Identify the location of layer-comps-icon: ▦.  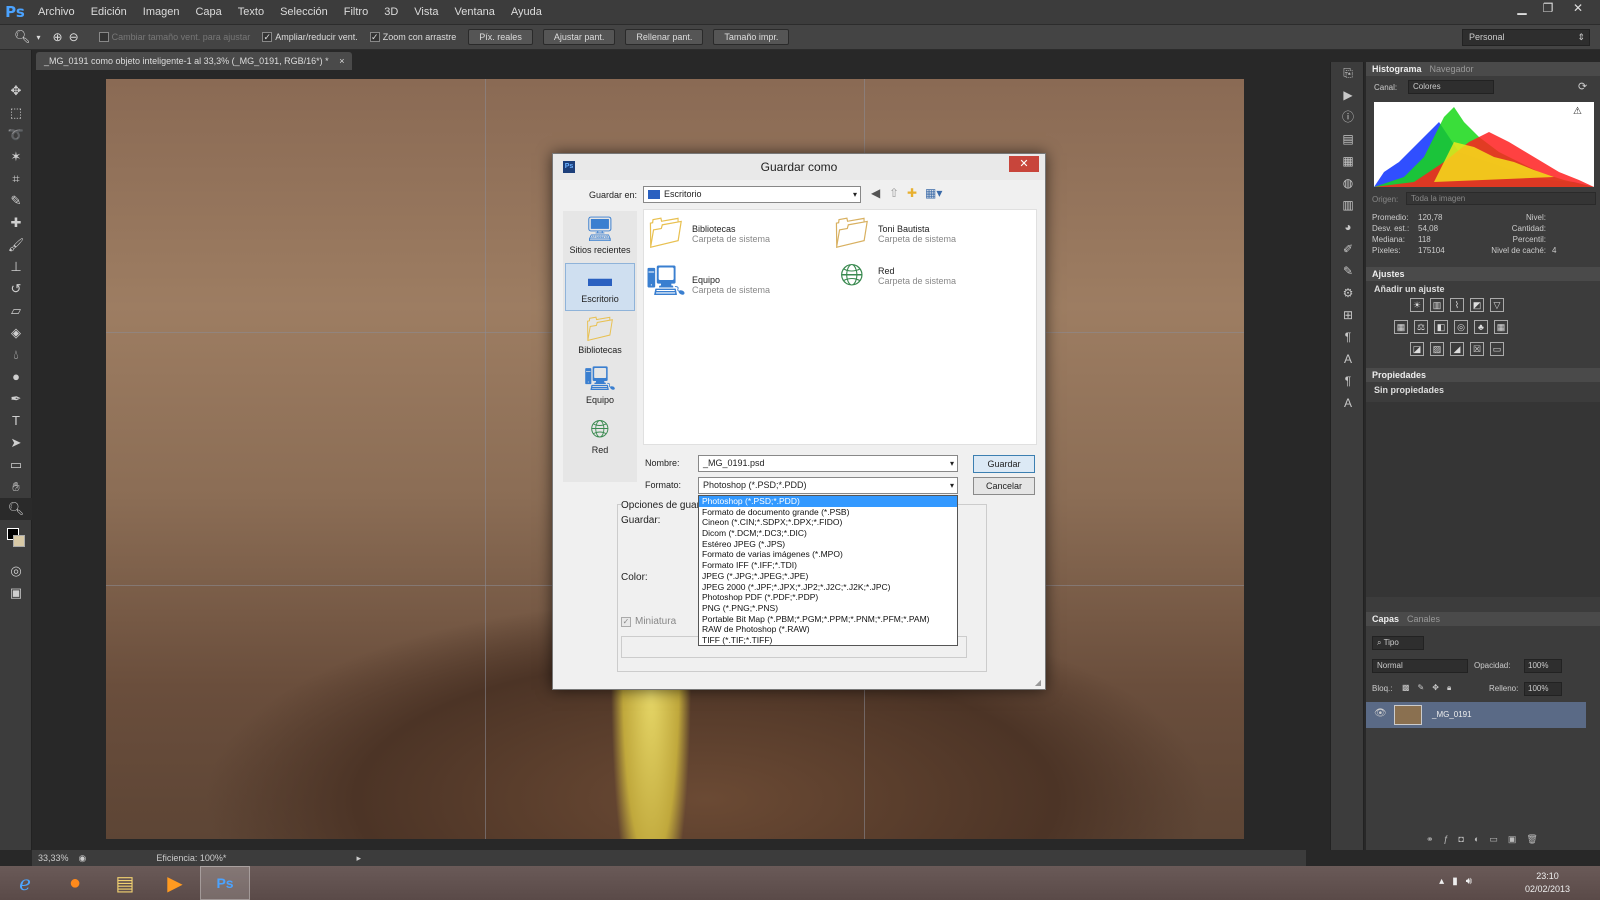
(1348, 161).